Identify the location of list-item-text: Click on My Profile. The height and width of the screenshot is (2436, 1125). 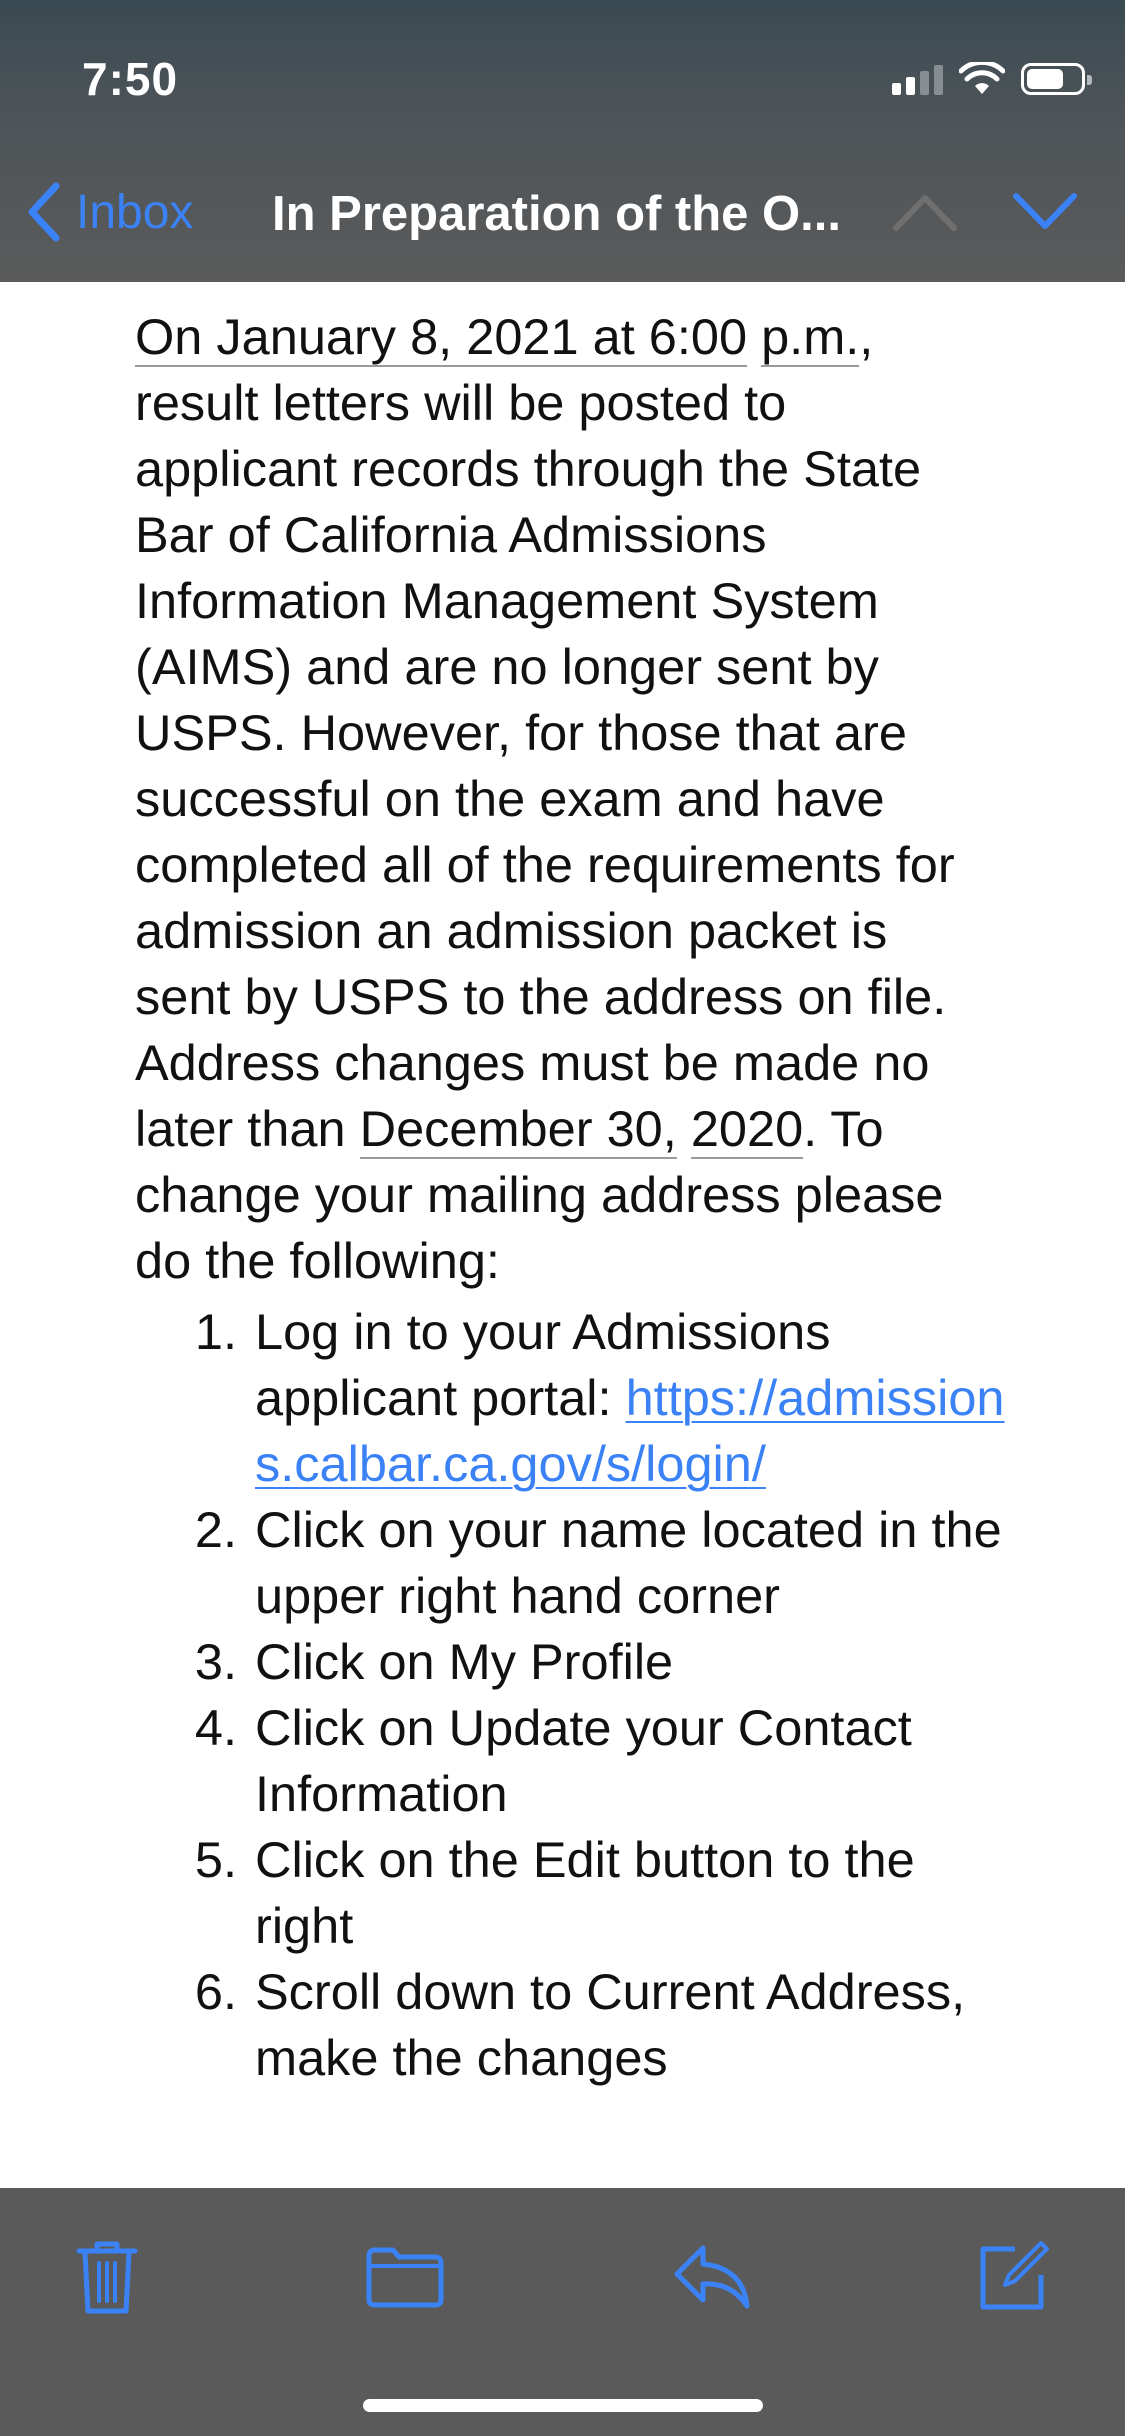
(464, 1661).